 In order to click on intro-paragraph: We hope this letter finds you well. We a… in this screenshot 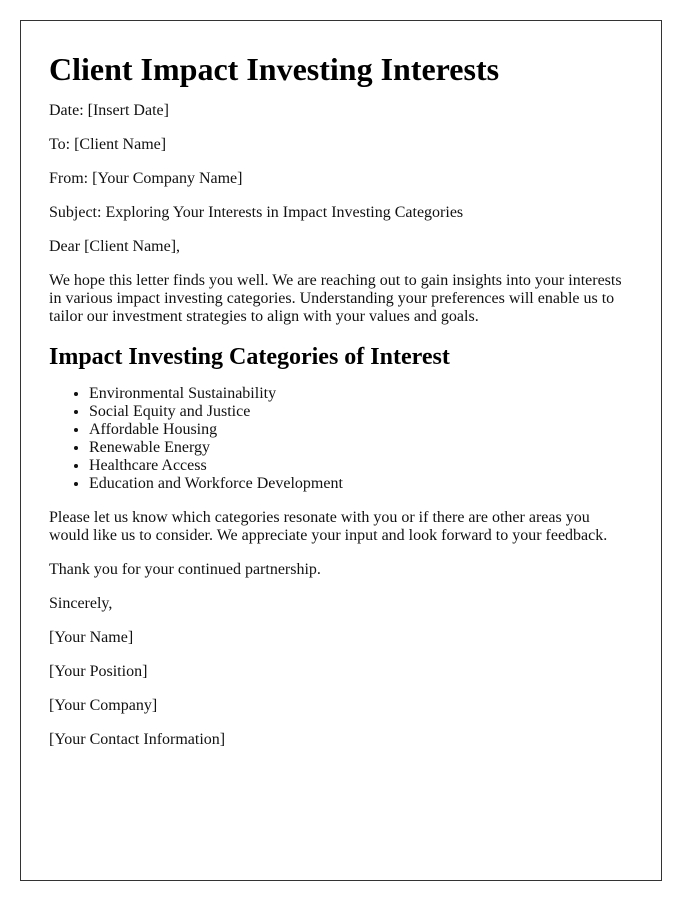, I will do `click(335, 298)`.